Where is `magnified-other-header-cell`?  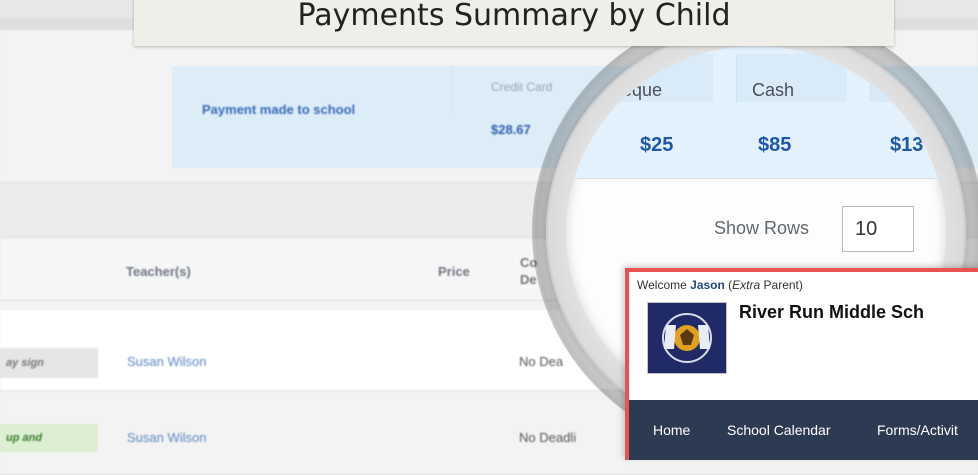 magnified-other-header-cell is located at coordinates (908, 78).